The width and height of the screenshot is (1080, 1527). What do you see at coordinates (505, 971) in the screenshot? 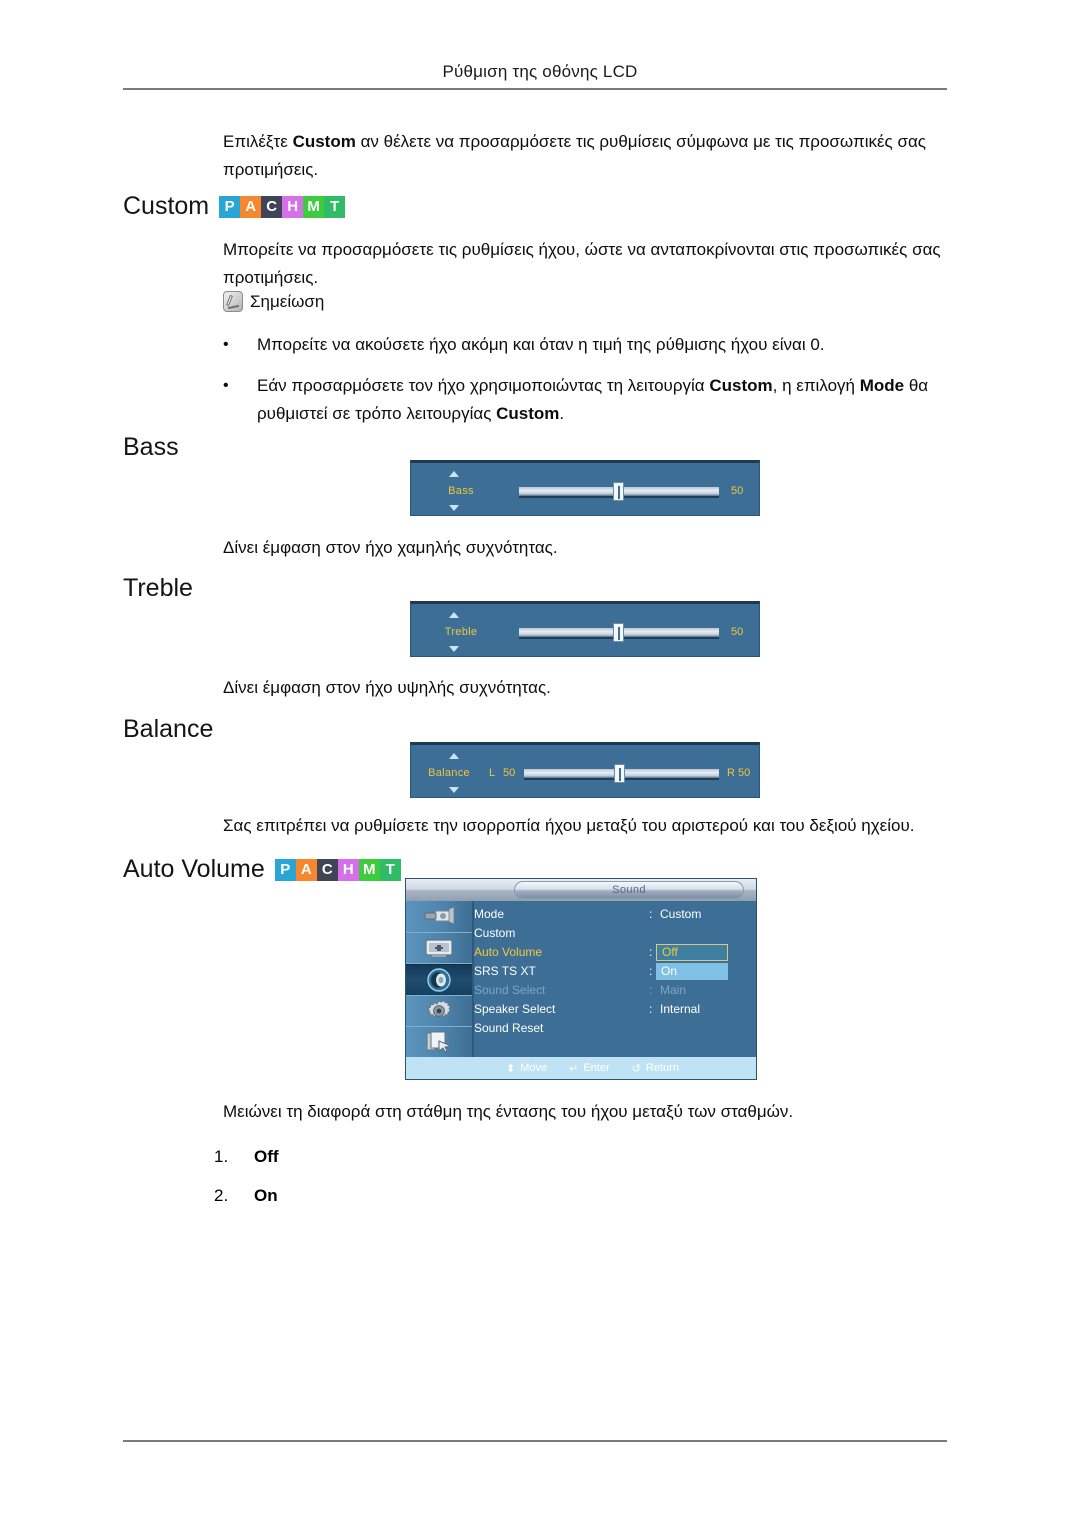
I see `osd-row-key: SRS TS XT` at bounding box center [505, 971].